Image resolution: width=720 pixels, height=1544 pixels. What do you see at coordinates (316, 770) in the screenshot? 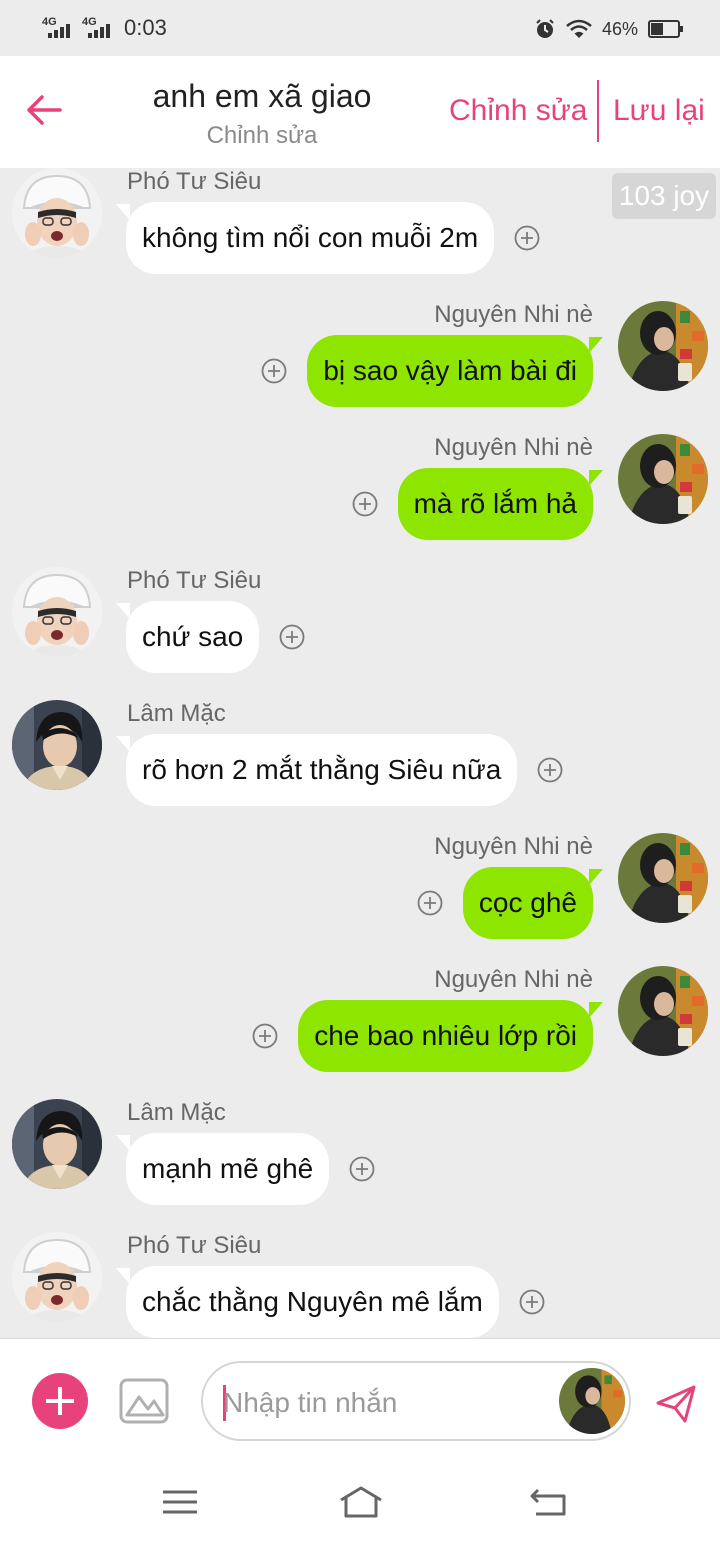
I see `message-bubble: rõ hơn 2 mắt thằng Siêu nữa` at bounding box center [316, 770].